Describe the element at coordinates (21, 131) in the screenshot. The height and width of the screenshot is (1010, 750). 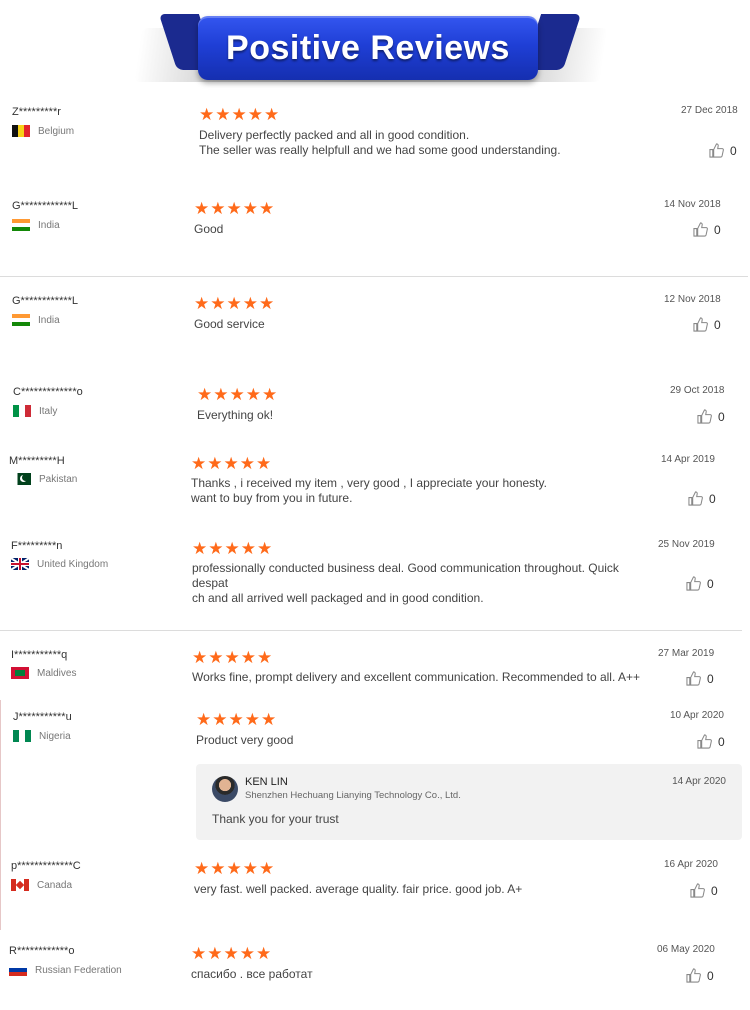
I see `belgium-flag-icon` at that location.